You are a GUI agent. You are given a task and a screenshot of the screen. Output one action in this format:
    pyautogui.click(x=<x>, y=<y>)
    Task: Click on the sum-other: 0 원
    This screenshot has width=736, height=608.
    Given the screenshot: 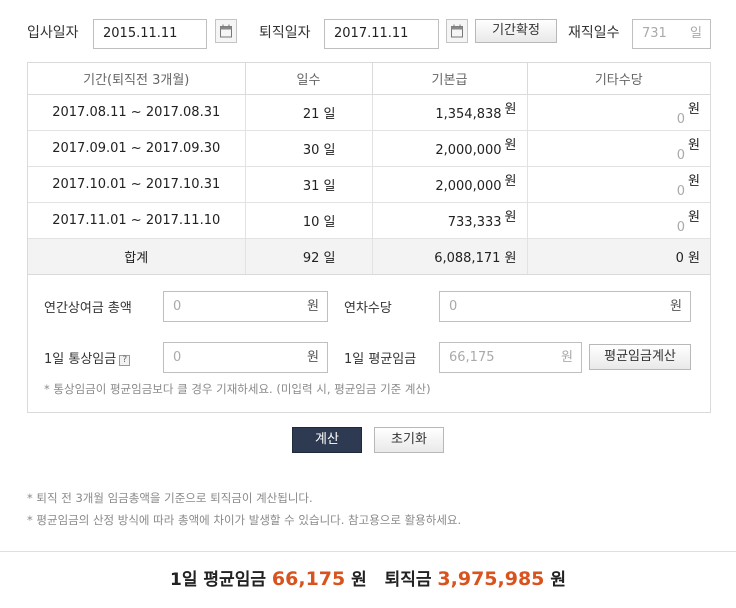 What is the action you would take?
    pyautogui.click(x=618, y=256)
    